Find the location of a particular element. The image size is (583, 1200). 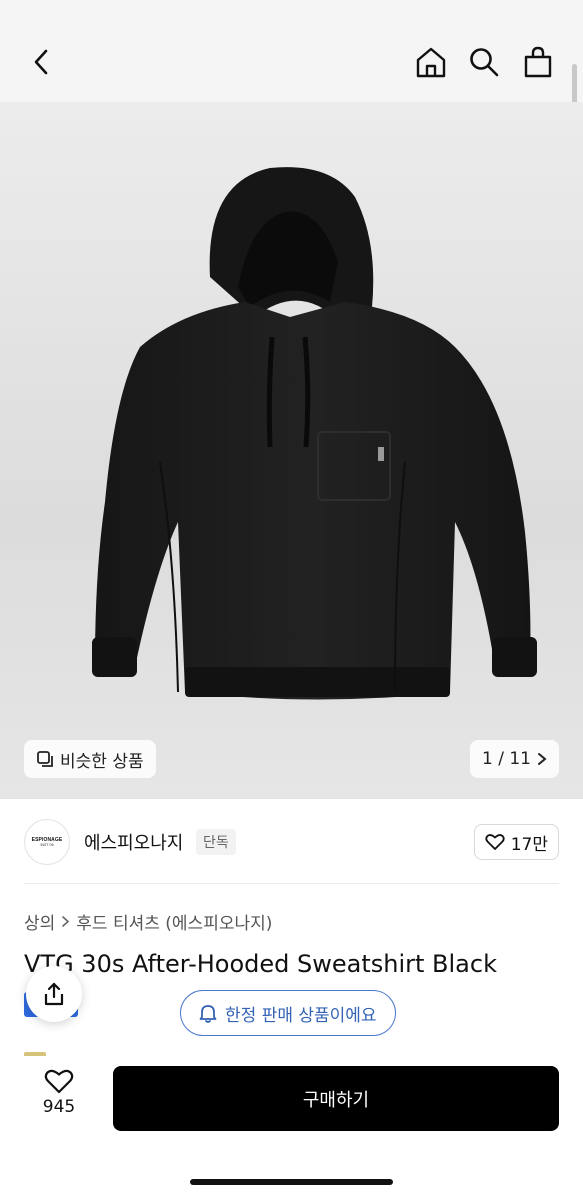

search-button is located at coordinates (484, 62).